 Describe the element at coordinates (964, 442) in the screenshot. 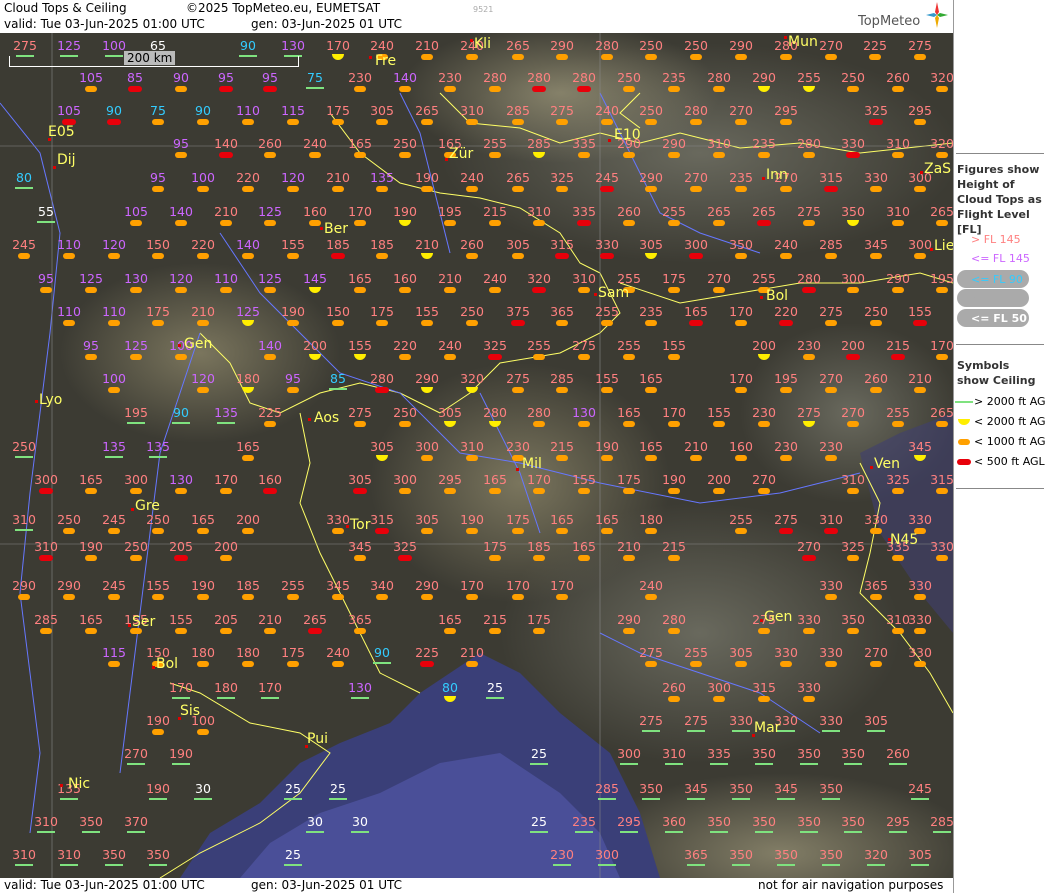

I see `legend-ceiling-orange-pill-icon` at that location.